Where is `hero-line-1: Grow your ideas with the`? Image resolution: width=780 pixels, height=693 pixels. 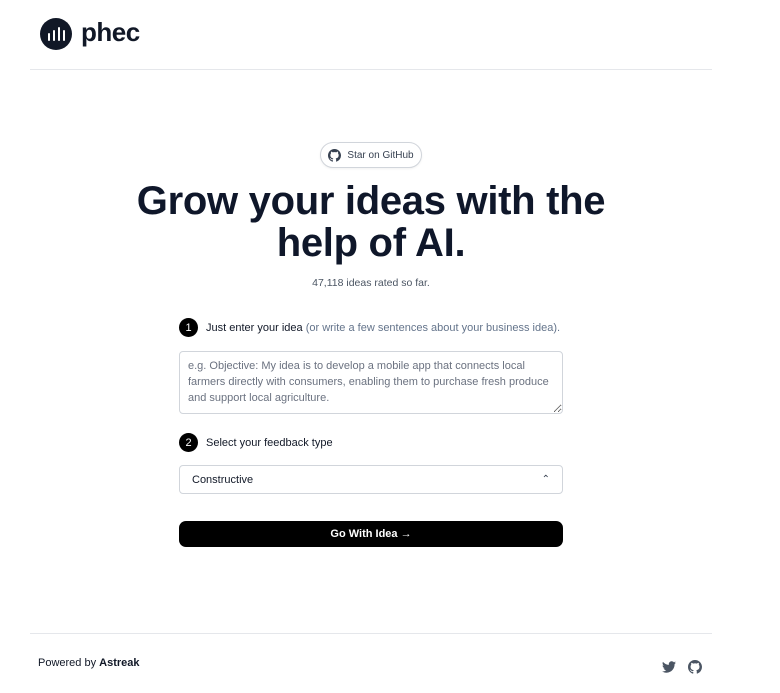 hero-line-1: Grow your ideas with the is located at coordinates (371, 201).